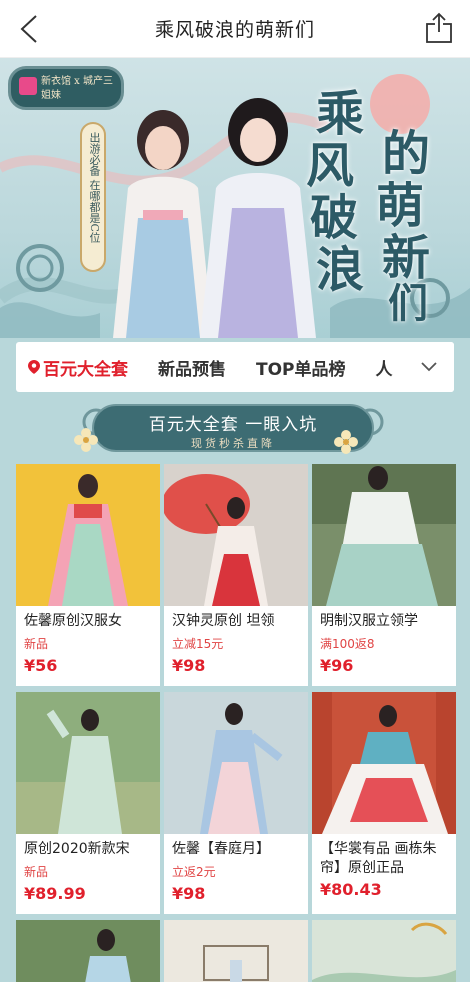 Image resolution: width=470 pixels, height=982 pixels. I want to click on hero-calligraphy-title: 乘 风 破 浪 的 萌 新 们, so click(381, 206).